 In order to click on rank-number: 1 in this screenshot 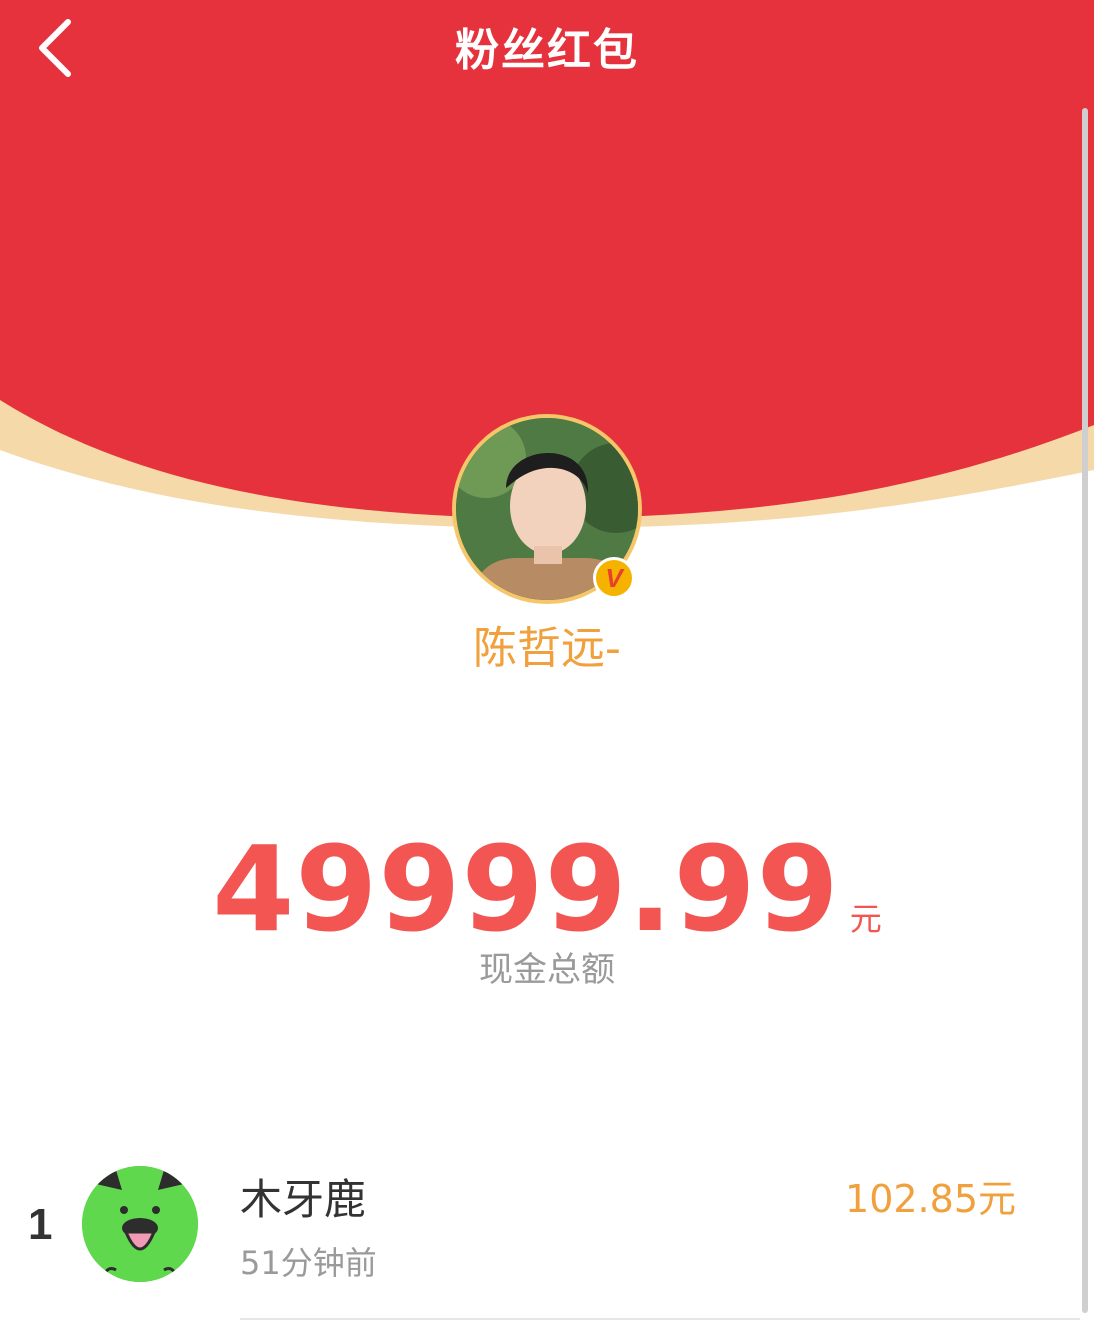, I will do `click(40, 1224)`.